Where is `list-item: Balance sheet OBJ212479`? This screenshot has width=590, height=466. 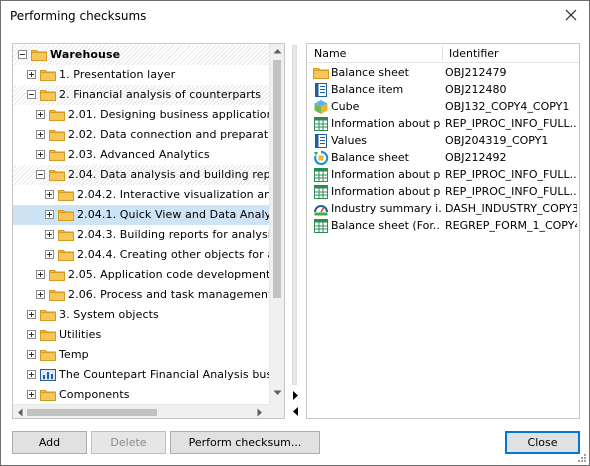 list-item: Balance sheet OBJ212479 is located at coordinates (443, 72).